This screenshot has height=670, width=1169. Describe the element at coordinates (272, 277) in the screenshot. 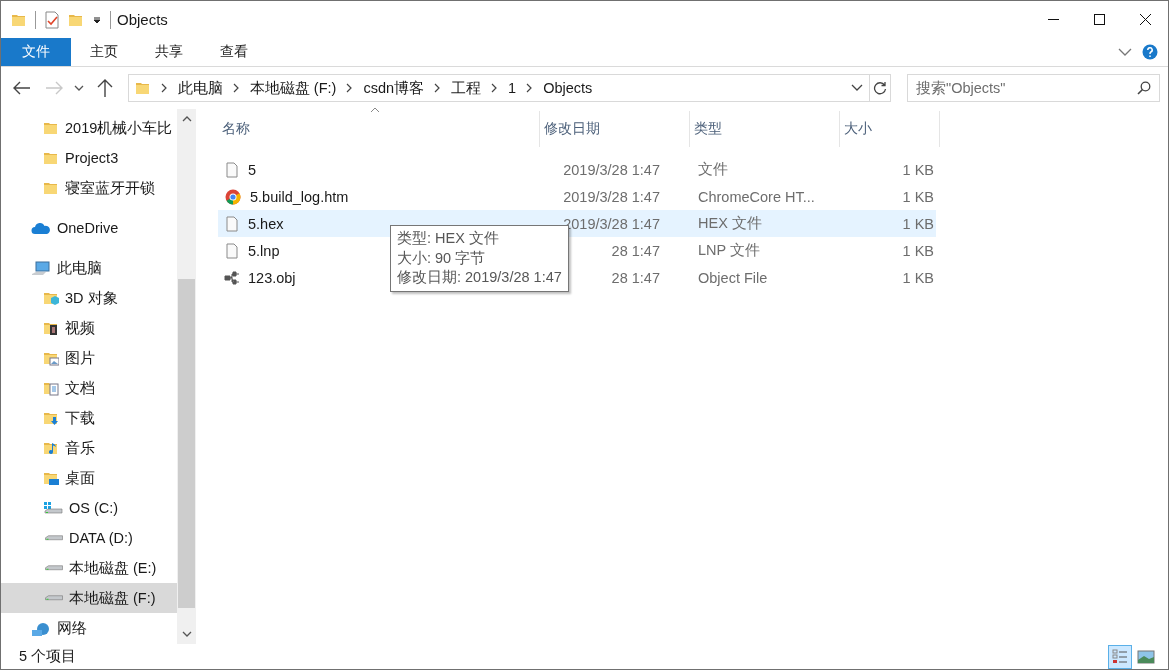

I see `file-name: 123.obj` at that location.